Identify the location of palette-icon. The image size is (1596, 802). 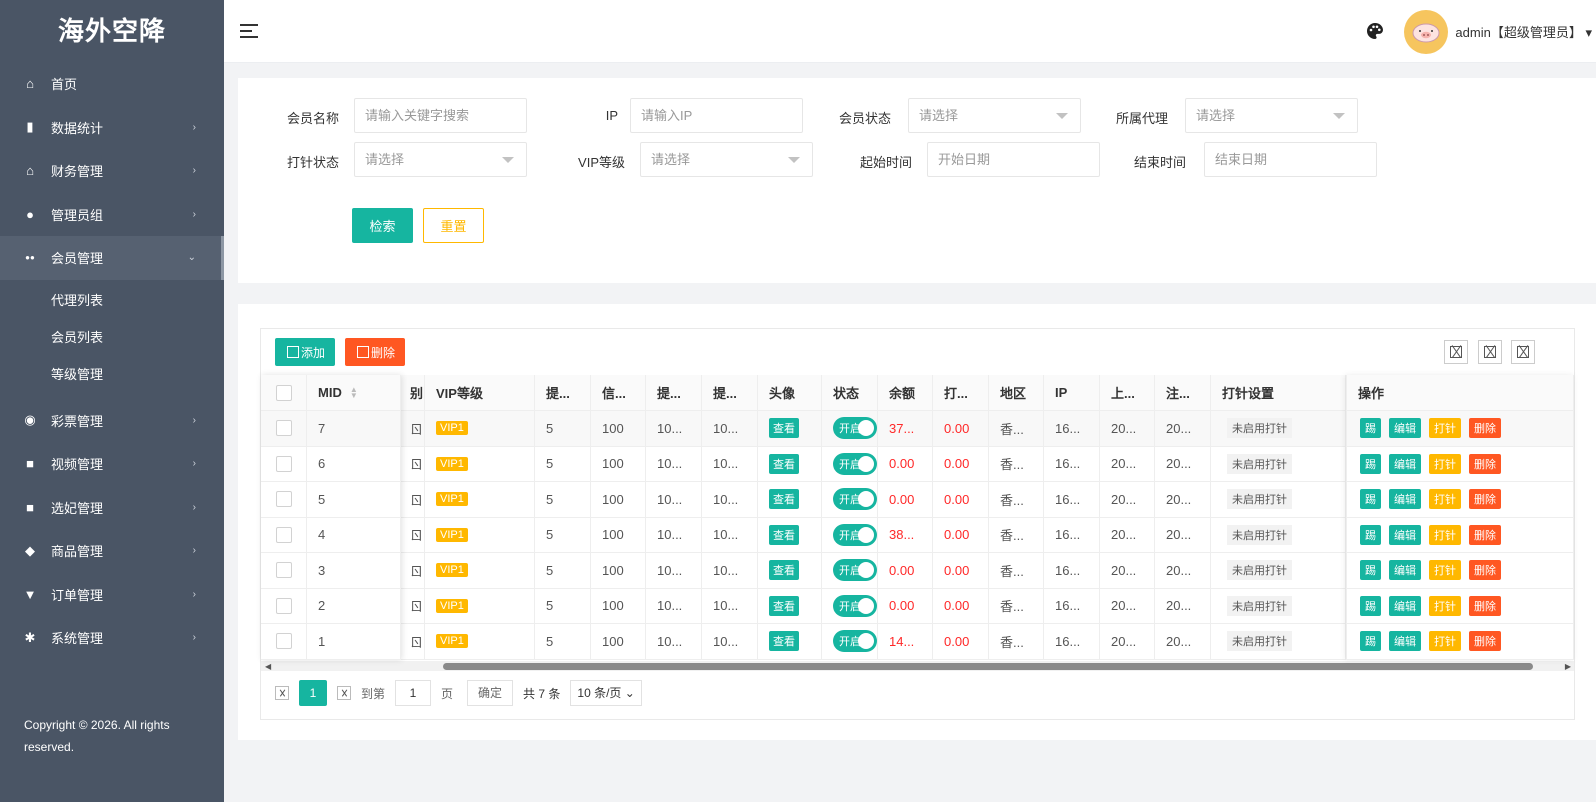
(1375, 31).